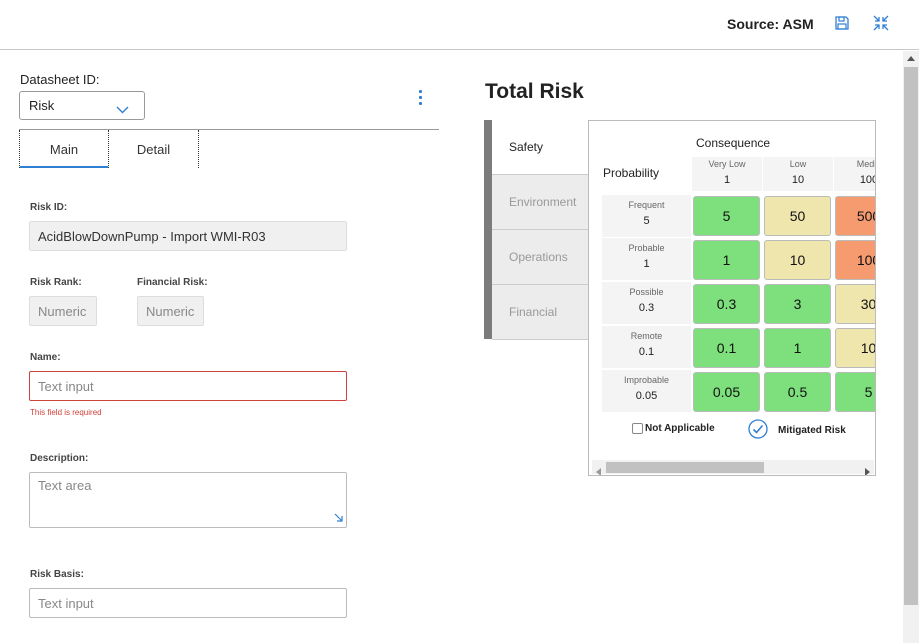 The image size is (919, 643). I want to click on financial-risk-value: Numeric, so click(170, 311).